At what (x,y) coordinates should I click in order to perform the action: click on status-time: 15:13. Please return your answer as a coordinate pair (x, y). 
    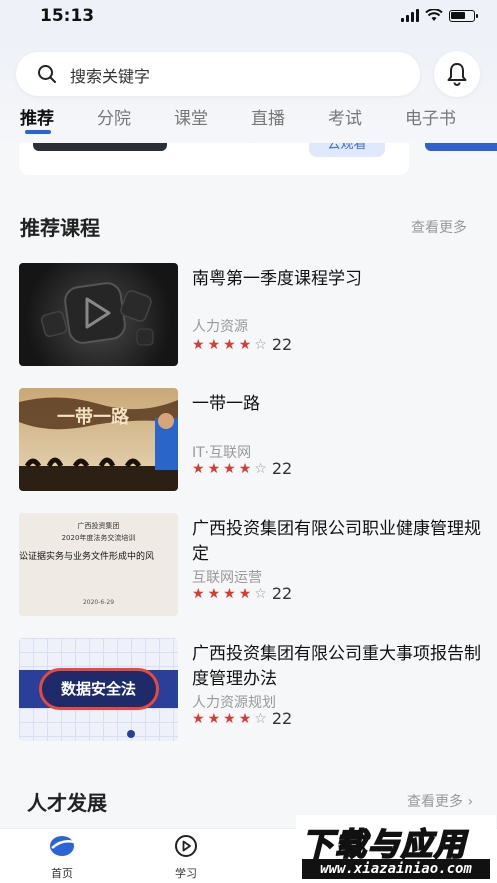
    Looking at the image, I should click on (67, 16).